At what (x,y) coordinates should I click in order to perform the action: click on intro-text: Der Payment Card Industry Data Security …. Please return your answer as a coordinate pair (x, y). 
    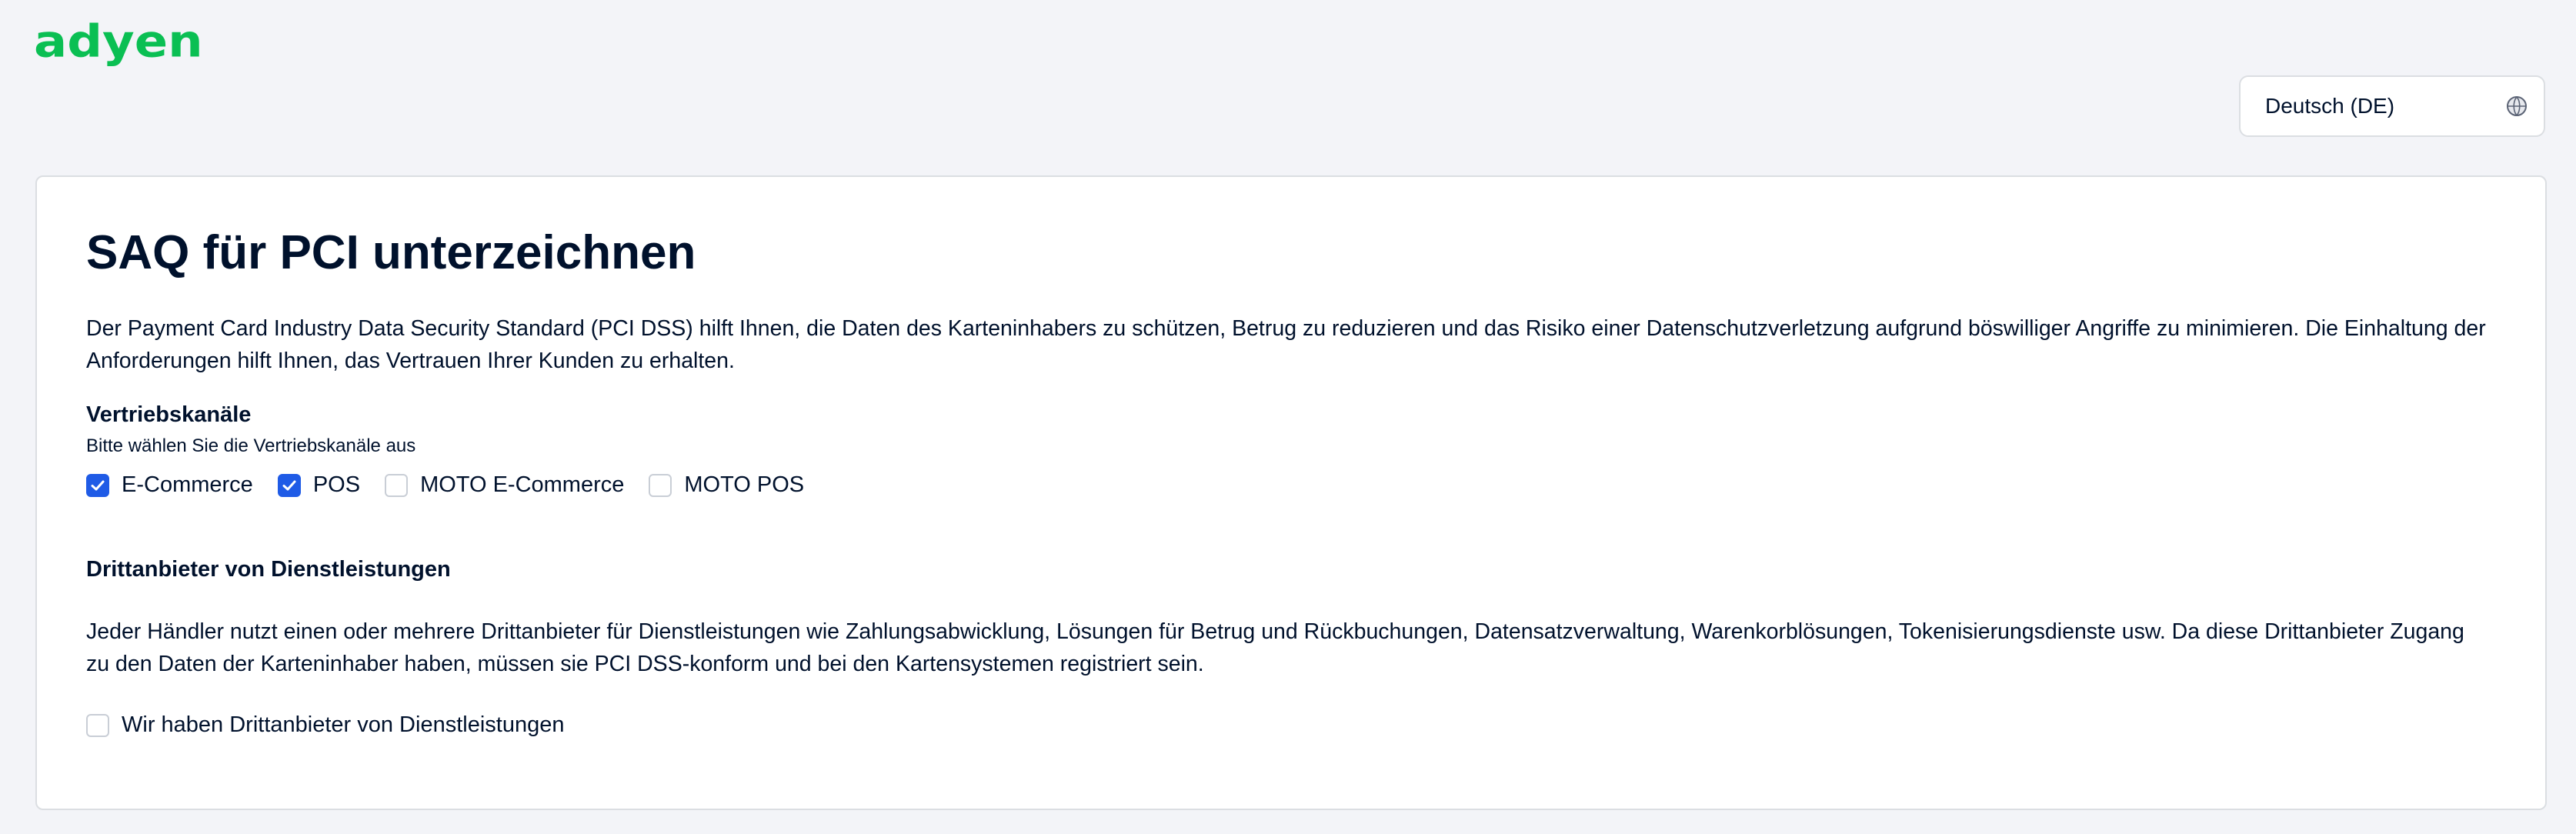
    Looking at the image, I should click on (1286, 344).